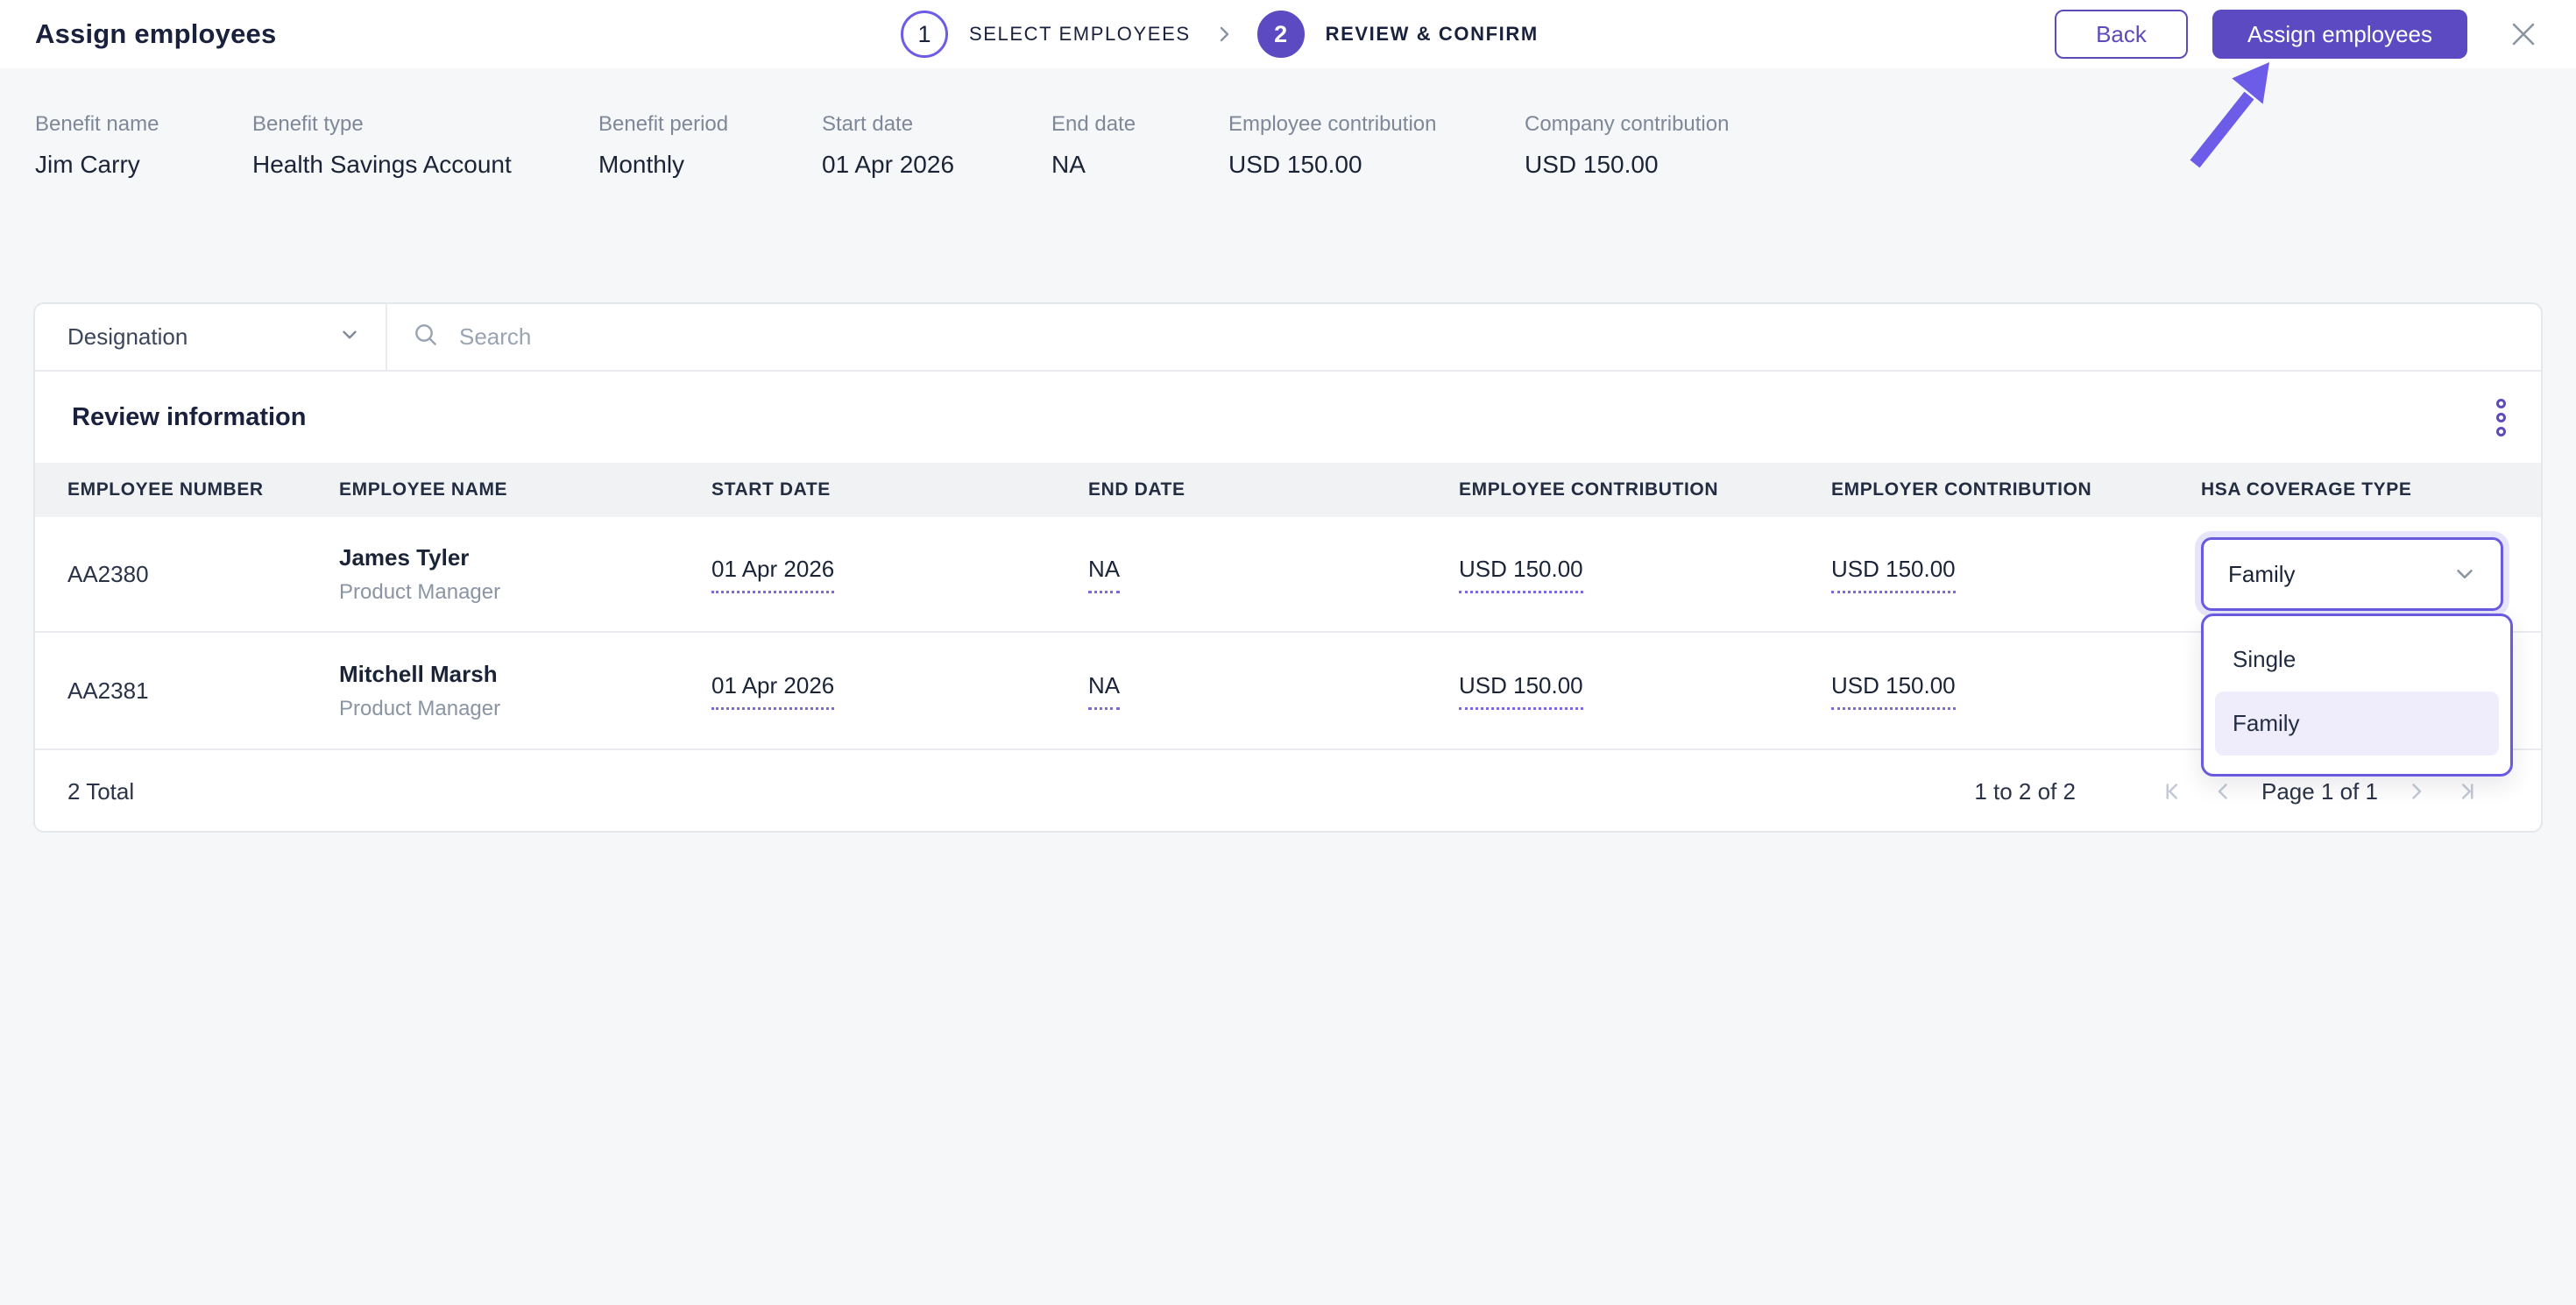  I want to click on summary-label: Company contribution, so click(1627, 124).